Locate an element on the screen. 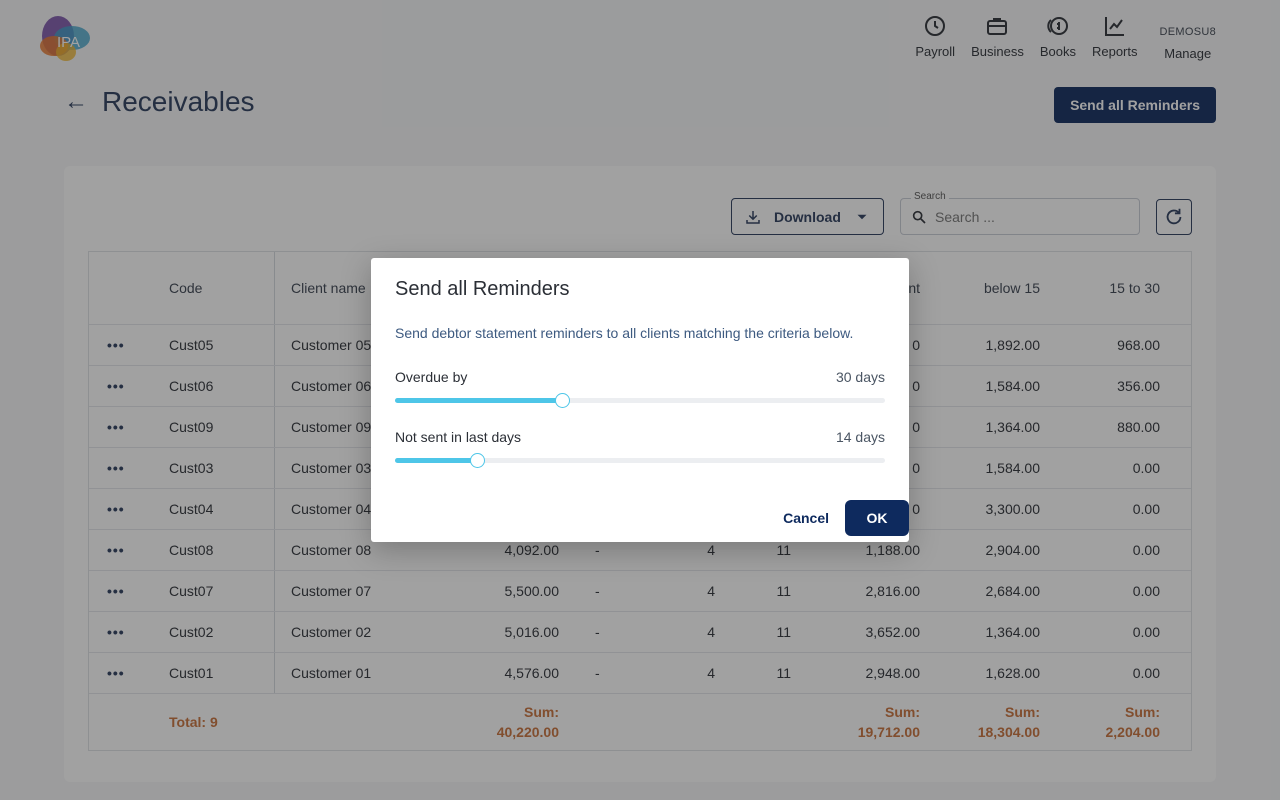 This screenshot has height=800, width=1280. not-sent-slider-row: Not sent in last days 14 days is located at coordinates (640, 448).